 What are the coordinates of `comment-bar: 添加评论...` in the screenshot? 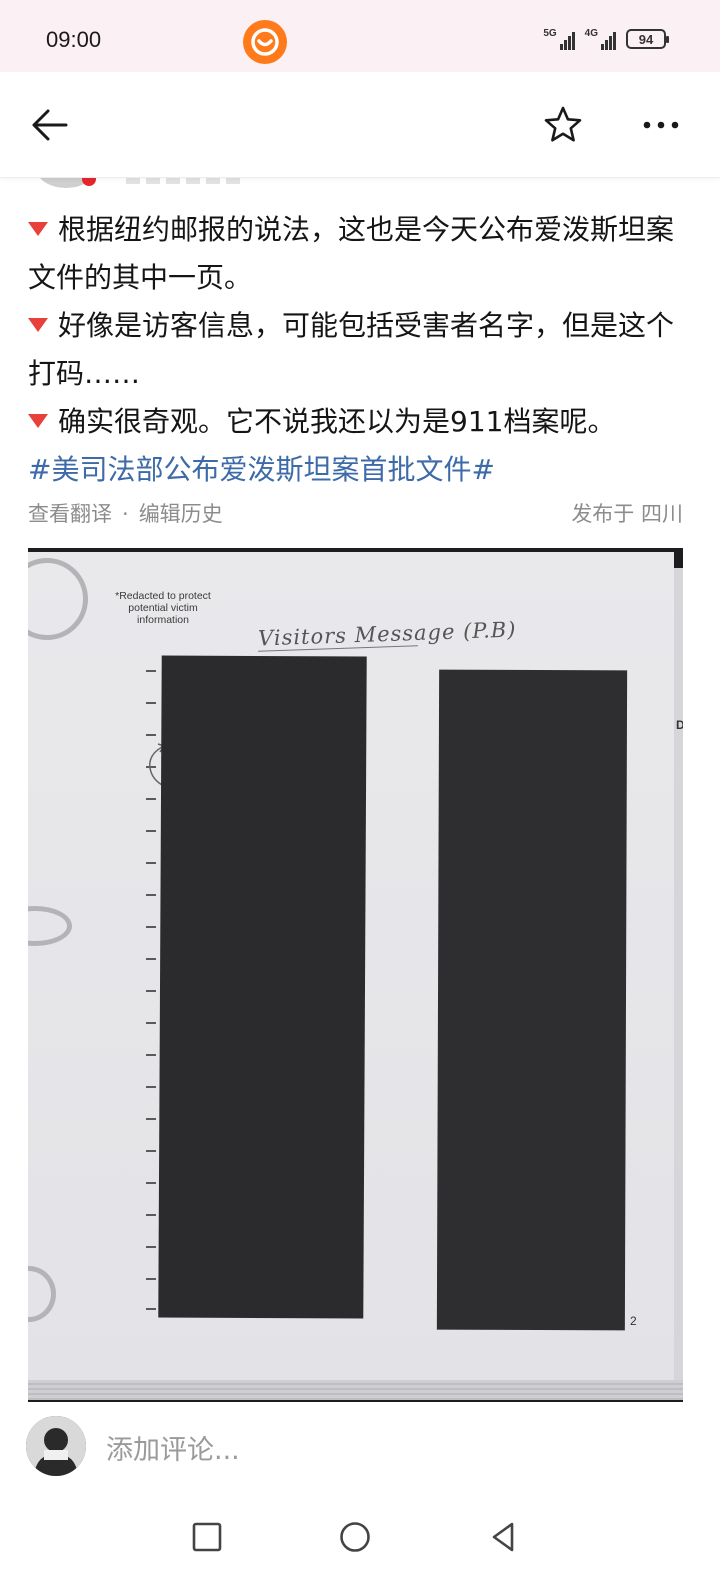 It's located at (360, 1447).